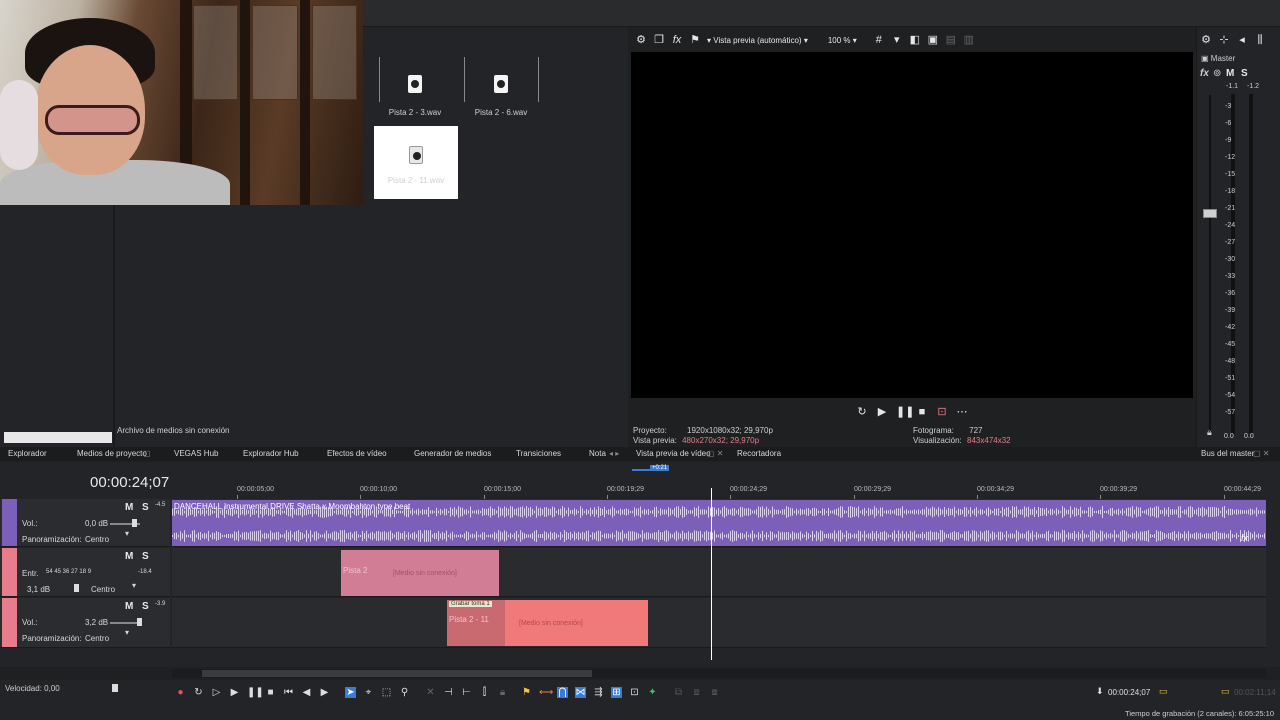 The width and height of the screenshot is (1280, 720). What do you see at coordinates (673, 453) in the screenshot?
I see `tab-vista-previa: Vista previa de vídeo` at bounding box center [673, 453].